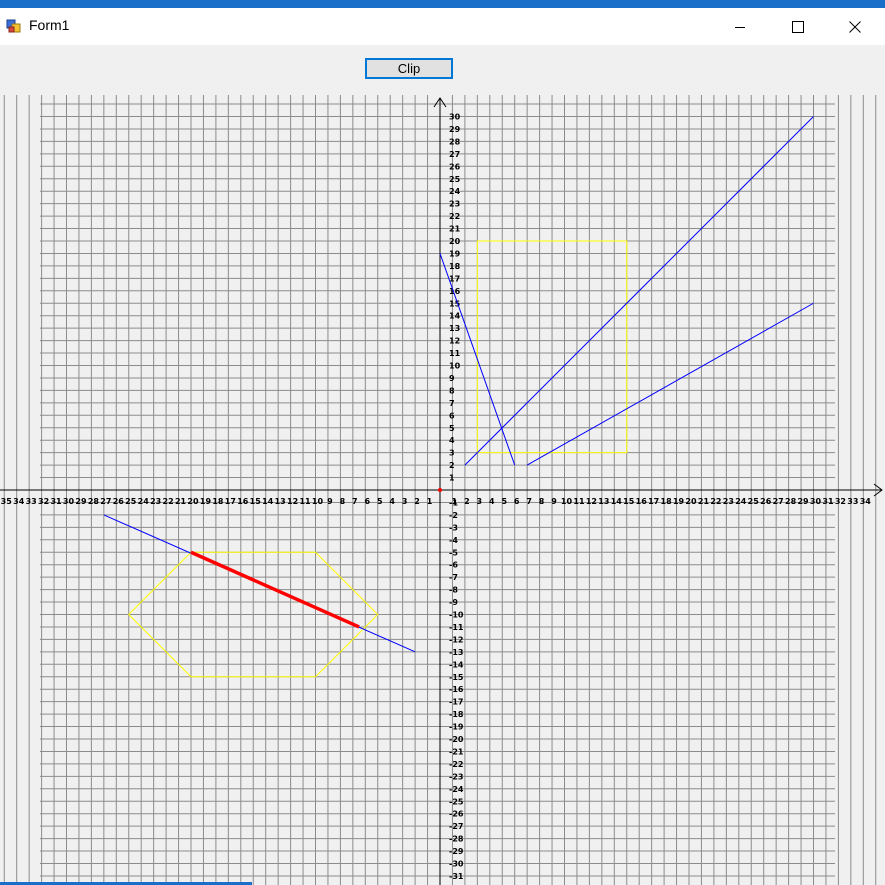  What do you see at coordinates (455, 129) in the screenshot?
I see `y-tick-label: 29` at bounding box center [455, 129].